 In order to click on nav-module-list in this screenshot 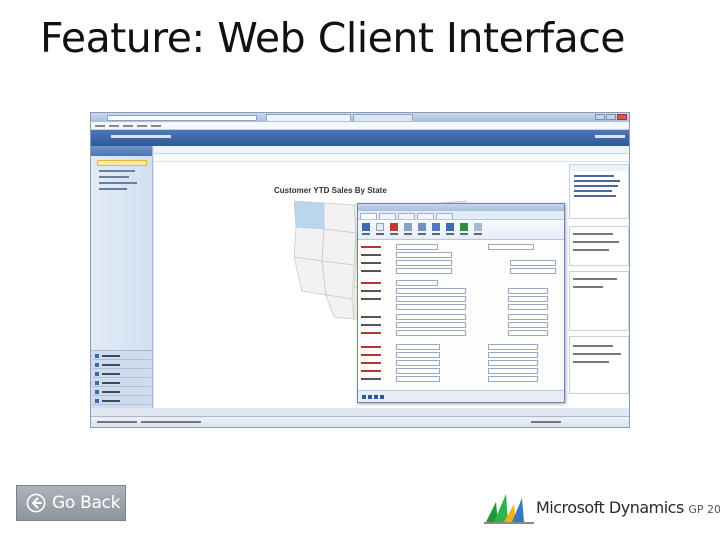, I will do `click(121, 379)`.